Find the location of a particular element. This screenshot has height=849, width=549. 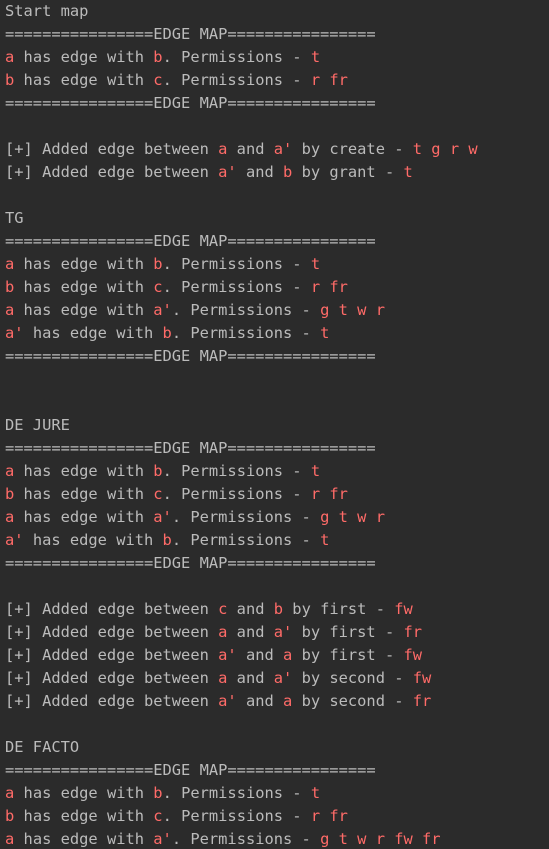

terminal-line: Start map is located at coordinates (277, 11).